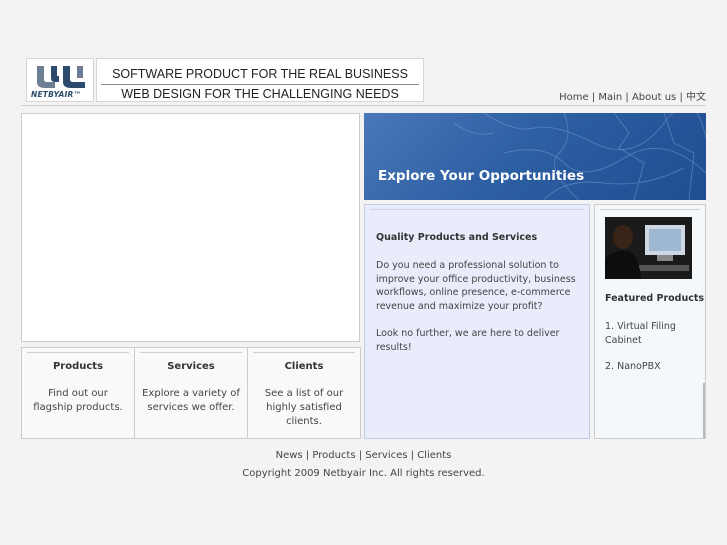 The image size is (727, 545). I want to click on logo: NETBYAIR™, so click(60, 80).